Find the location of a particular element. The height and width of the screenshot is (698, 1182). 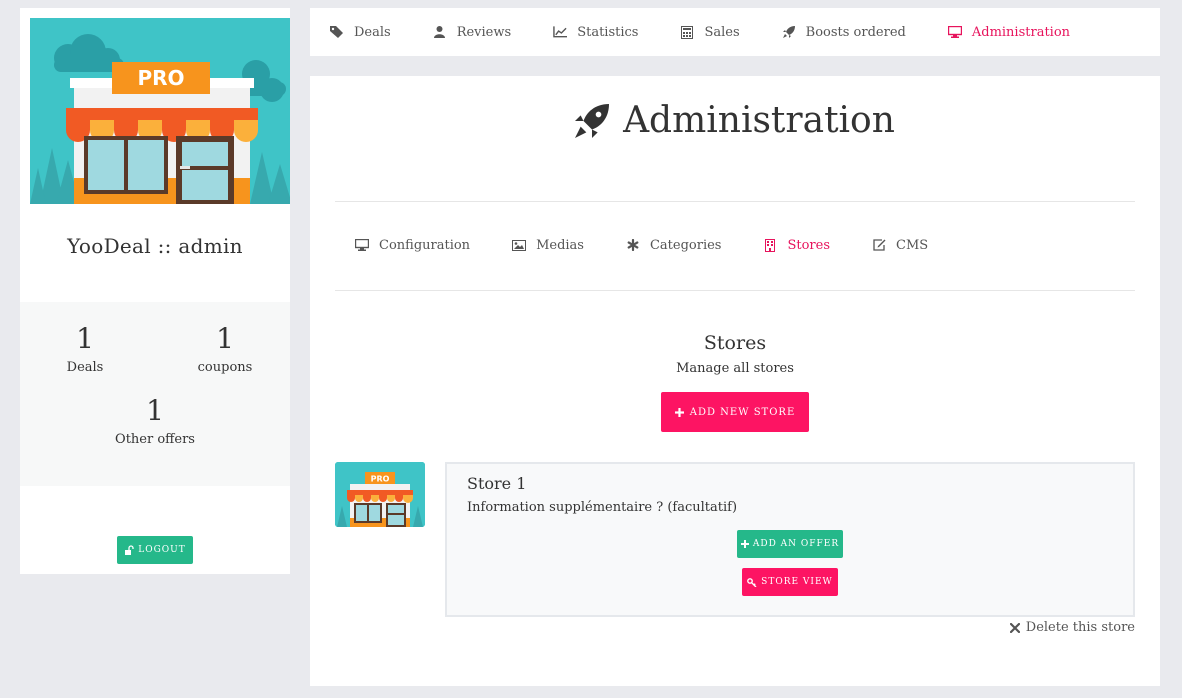

nav-item-deals: Deals is located at coordinates (360, 32).